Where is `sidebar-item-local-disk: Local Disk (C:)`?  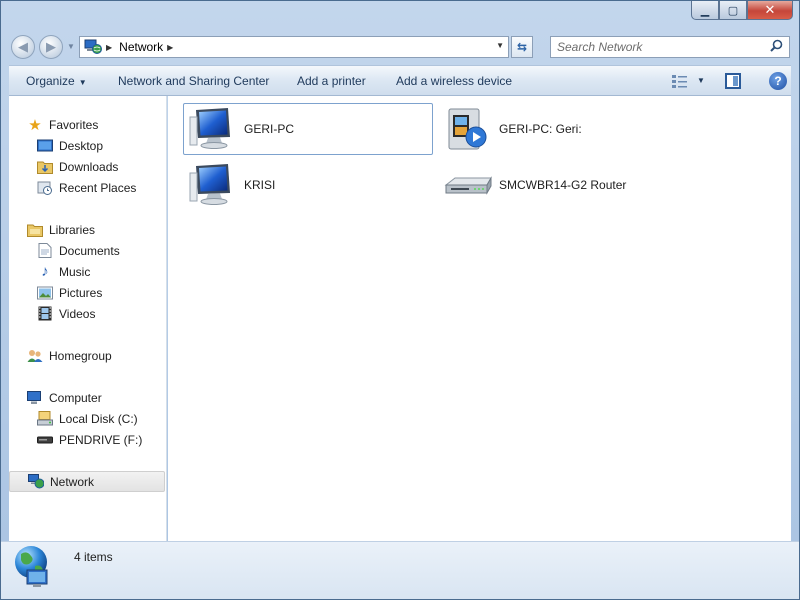 sidebar-item-local-disk: Local Disk (C:) is located at coordinates (73, 418).